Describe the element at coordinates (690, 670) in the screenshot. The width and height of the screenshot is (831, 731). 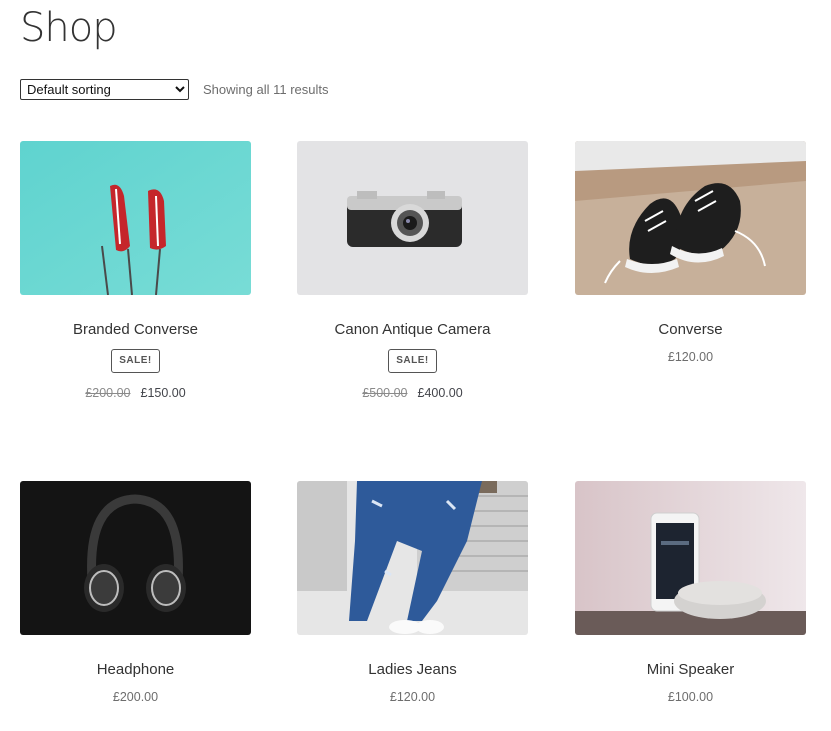
I see `product-title: Mini Speaker` at that location.